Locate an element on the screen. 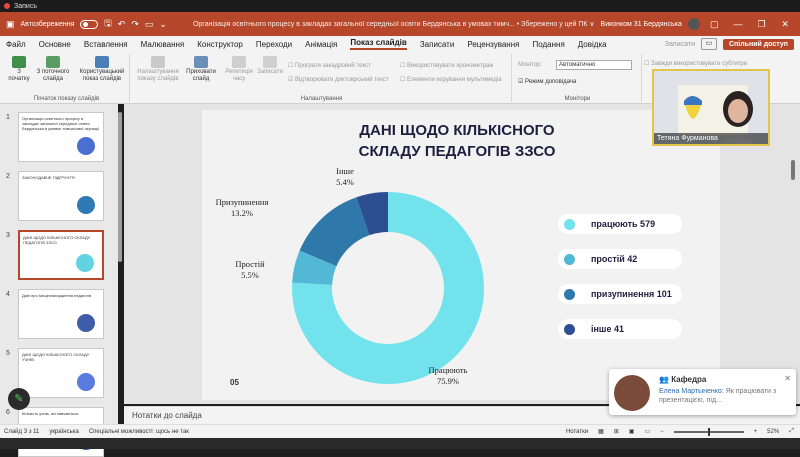 This screenshot has height=457, width=800. legend-item-3: призупинення 101 is located at coordinates (620, 294).